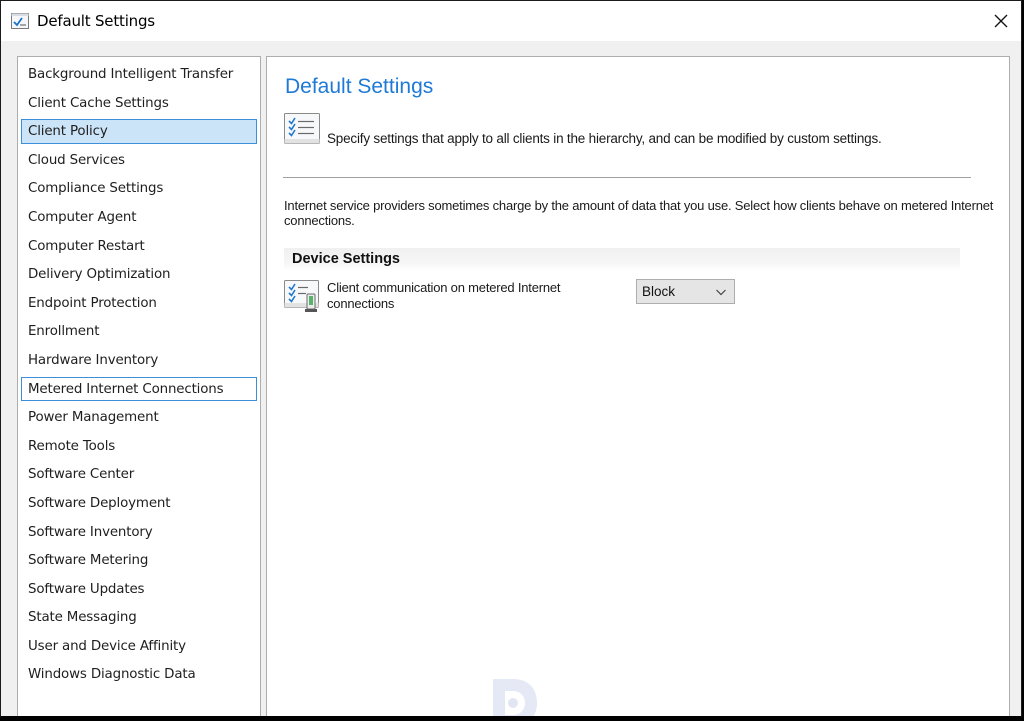 This screenshot has width=1024, height=721. Describe the element at coordinates (359, 86) in the screenshot. I see `page-title: Default Settings` at that location.